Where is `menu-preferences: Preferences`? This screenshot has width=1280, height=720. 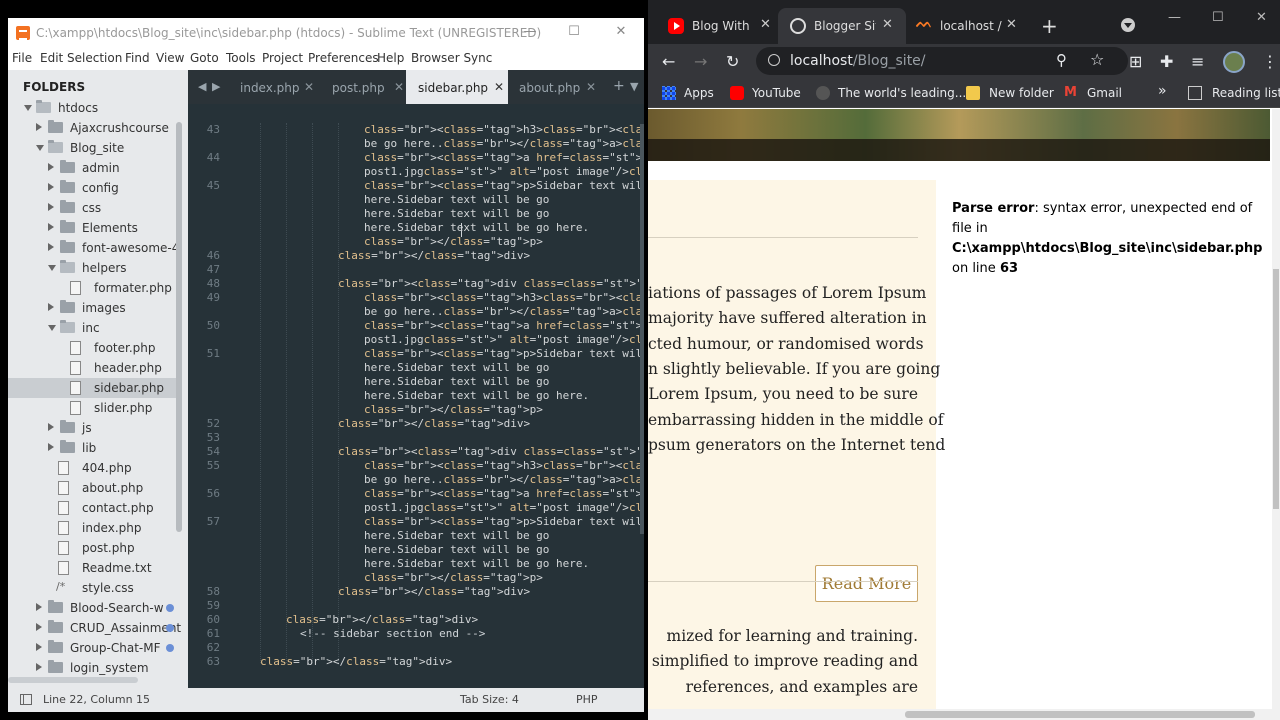 menu-preferences: Preferences is located at coordinates (343, 58).